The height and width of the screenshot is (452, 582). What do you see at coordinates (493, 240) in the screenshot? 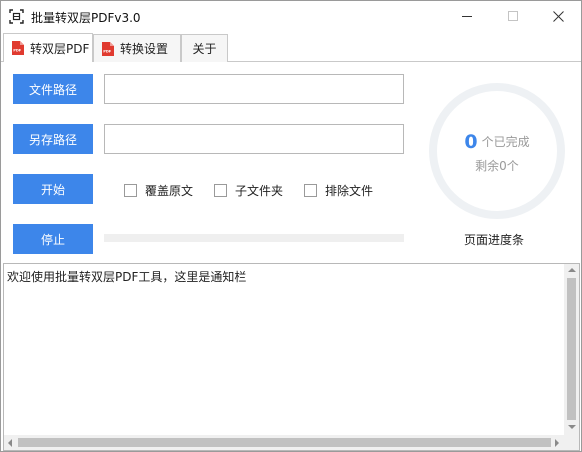
I see `page-progress-label: 页面进度条` at bounding box center [493, 240].